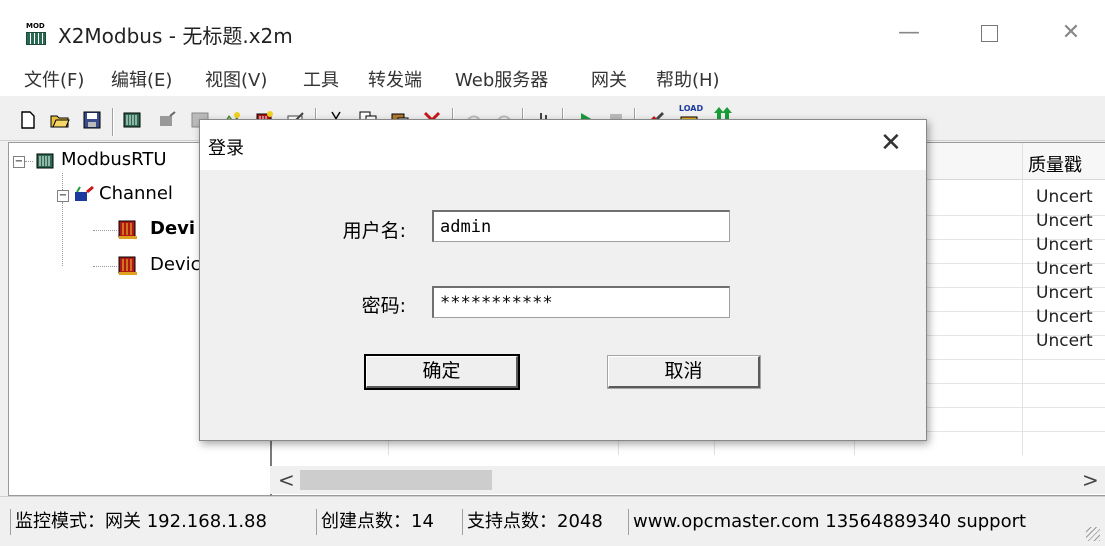  I want to click on status-supported-points: 支持点数：2048, so click(544, 522).